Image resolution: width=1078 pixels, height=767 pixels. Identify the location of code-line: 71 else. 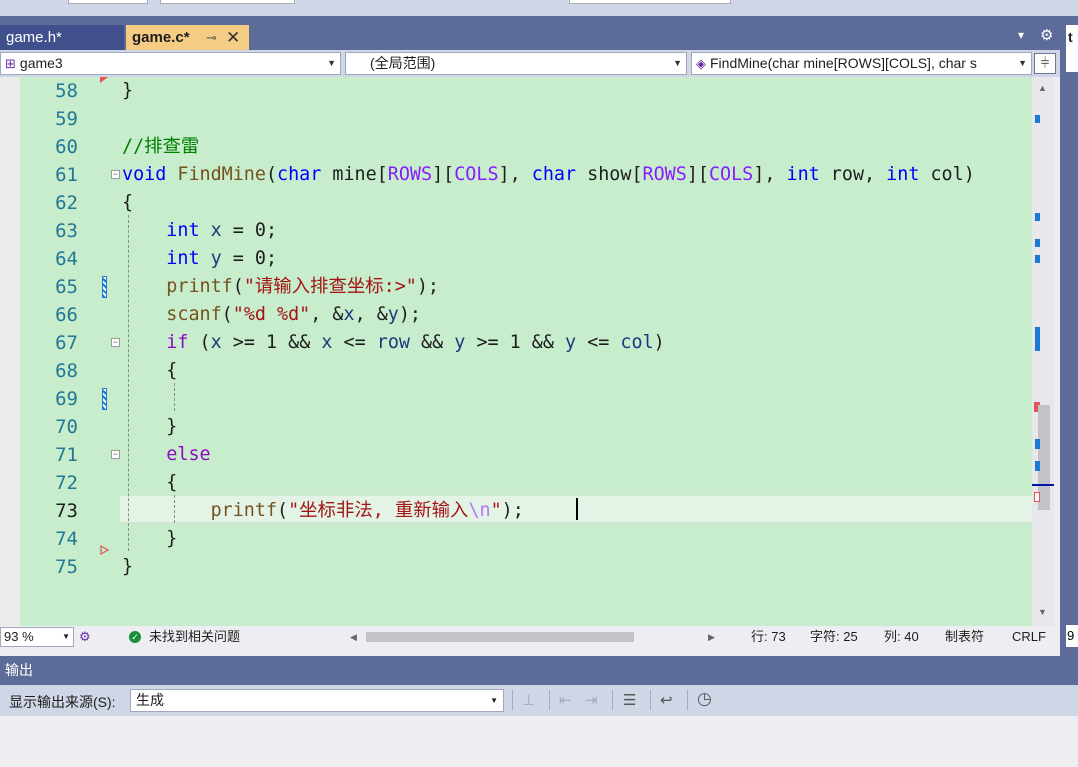
(526, 455).